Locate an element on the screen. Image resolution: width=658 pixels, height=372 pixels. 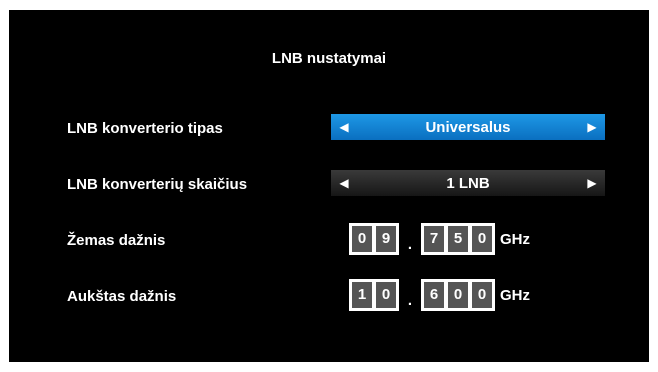
lnb-count-value: 1 LNB is located at coordinates (468, 183).